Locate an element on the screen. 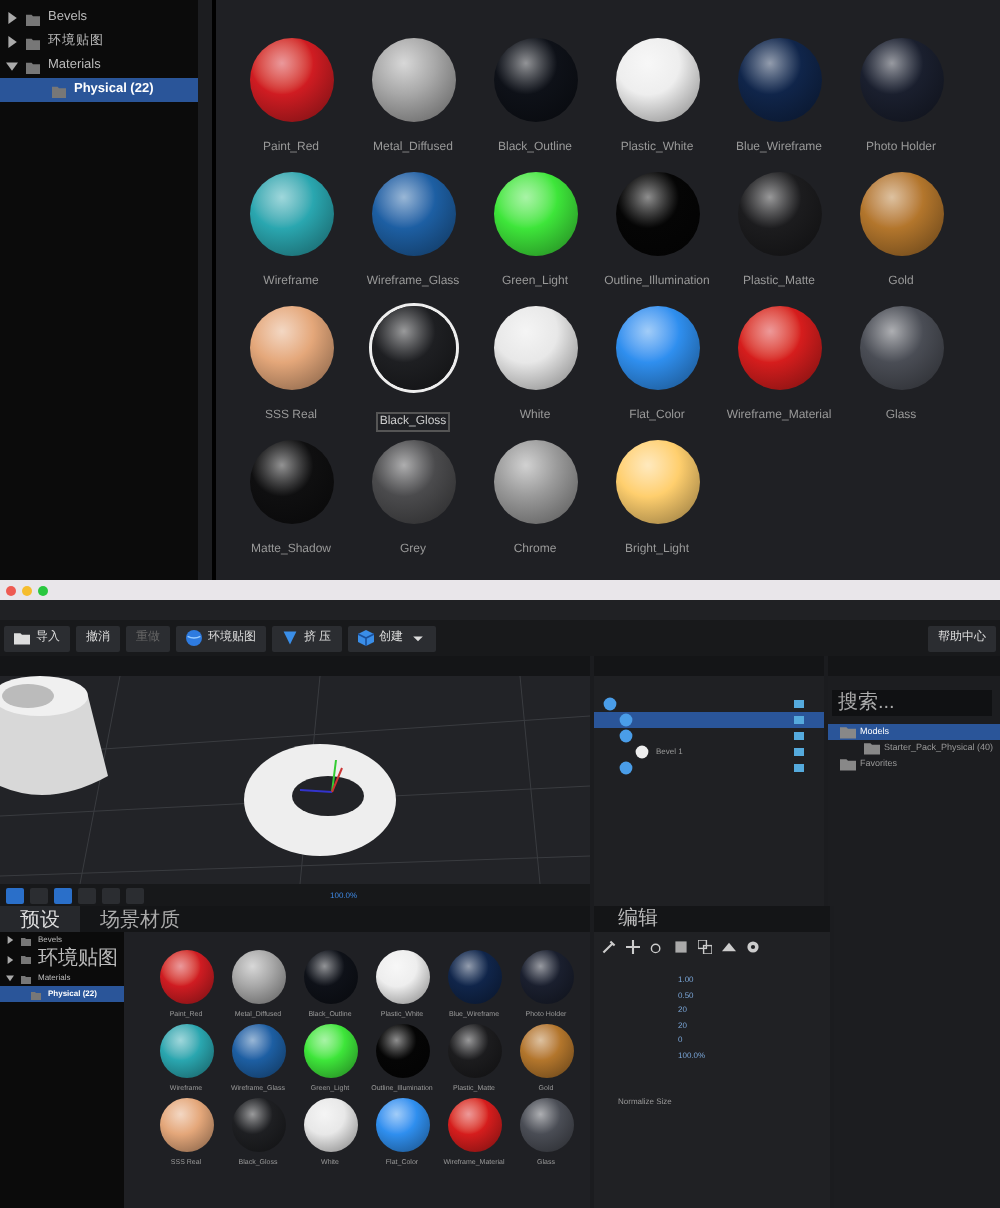  copy-icon is located at coordinates (705, 947).